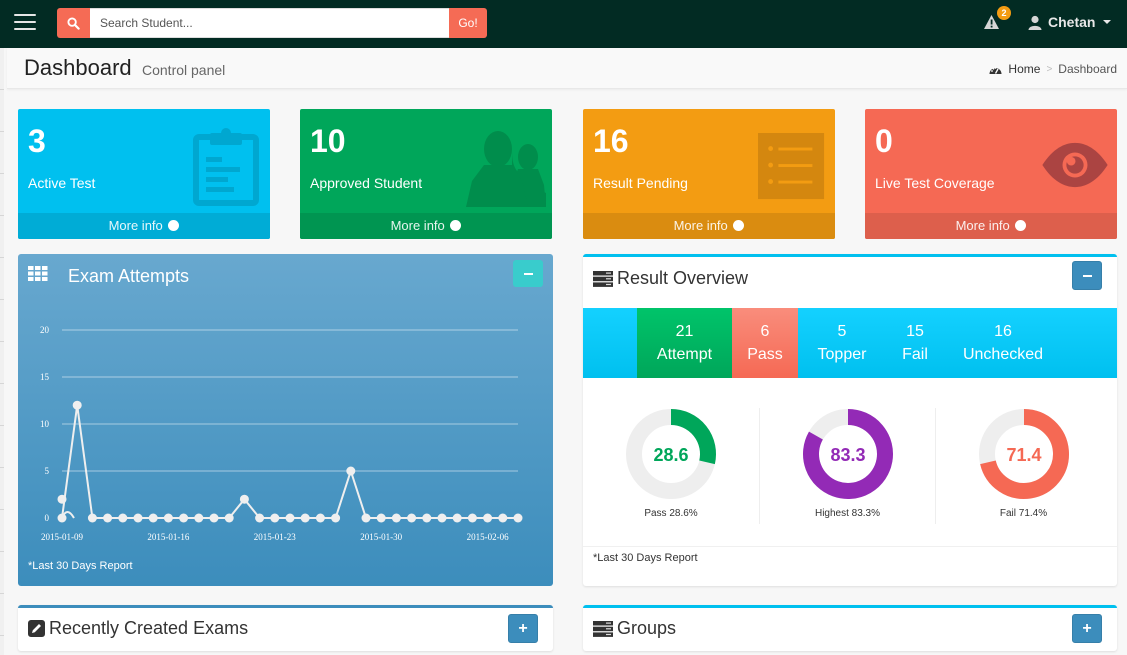  I want to click on more-info-link-result-pending: More info, so click(709, 226).